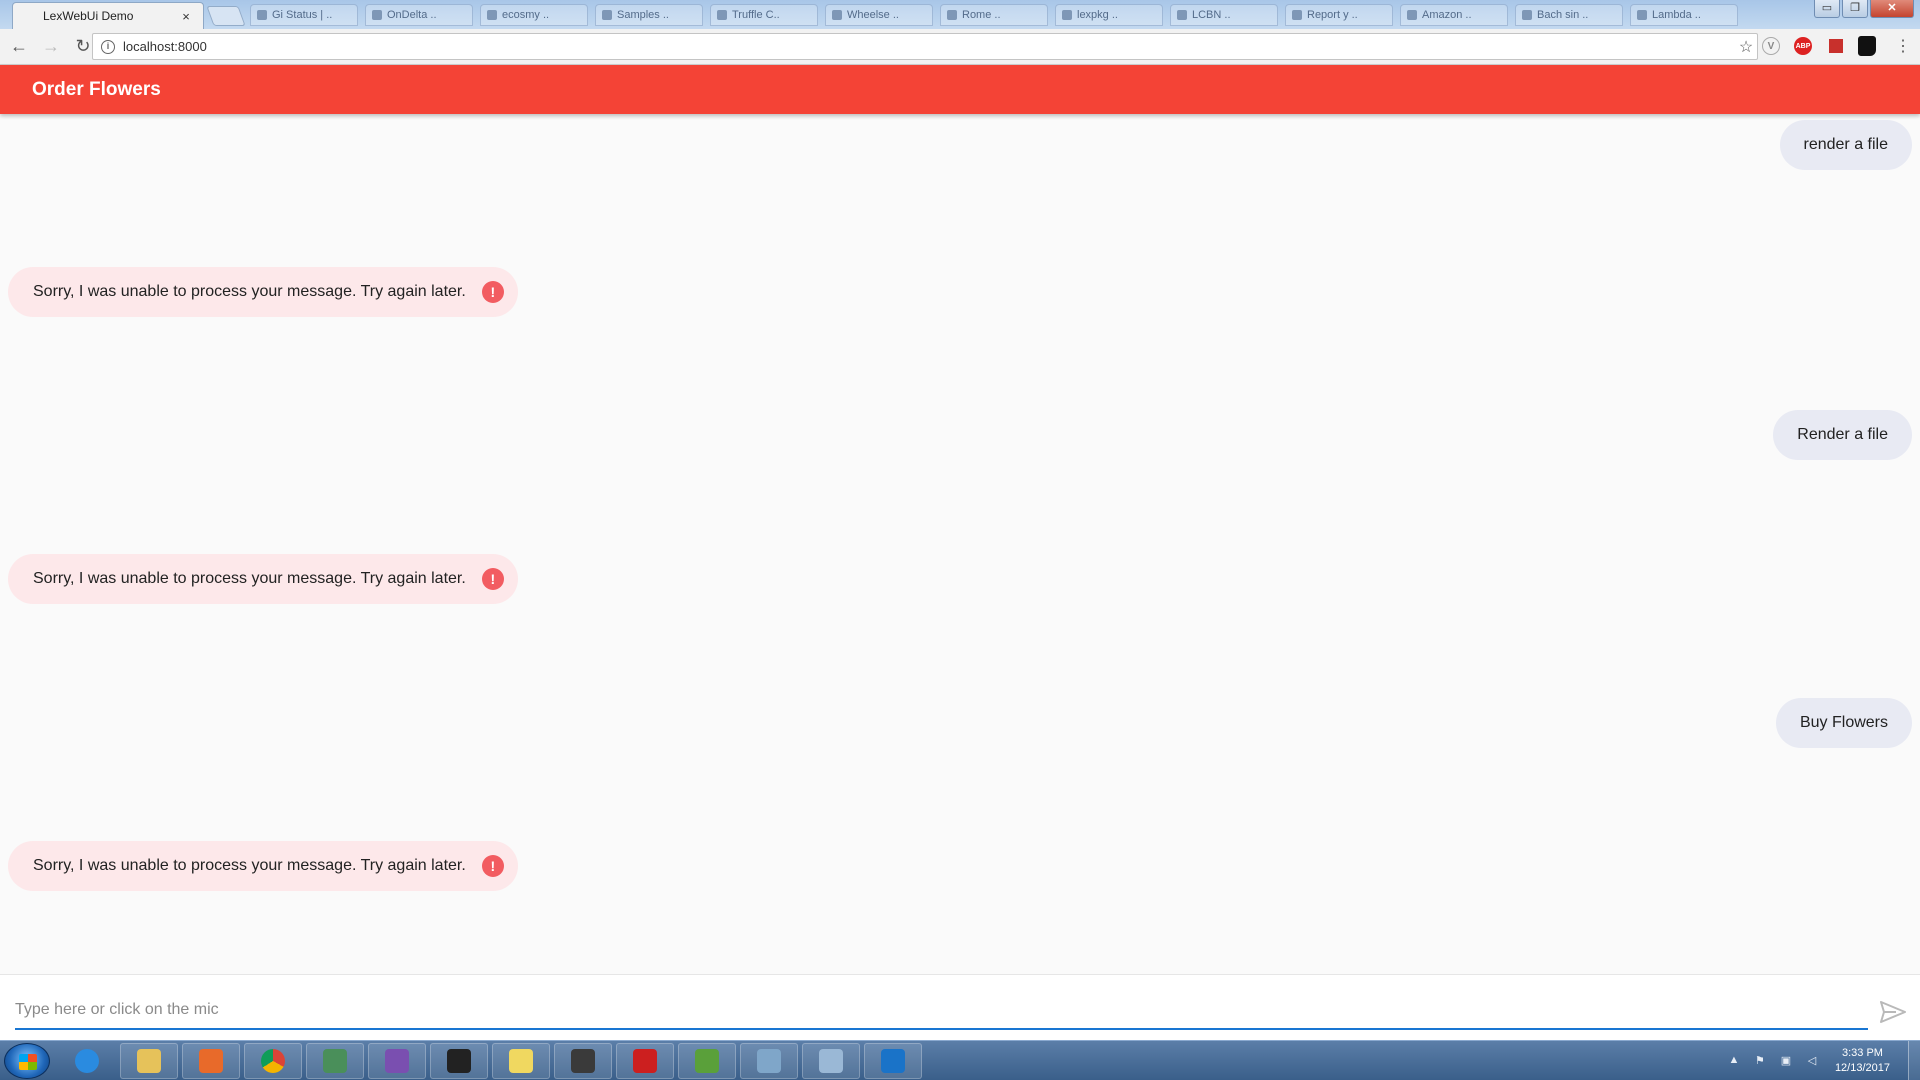 The image size is (1920, 1080). I want to click on browser-tab: Gi Status | .., so click(304, 15).